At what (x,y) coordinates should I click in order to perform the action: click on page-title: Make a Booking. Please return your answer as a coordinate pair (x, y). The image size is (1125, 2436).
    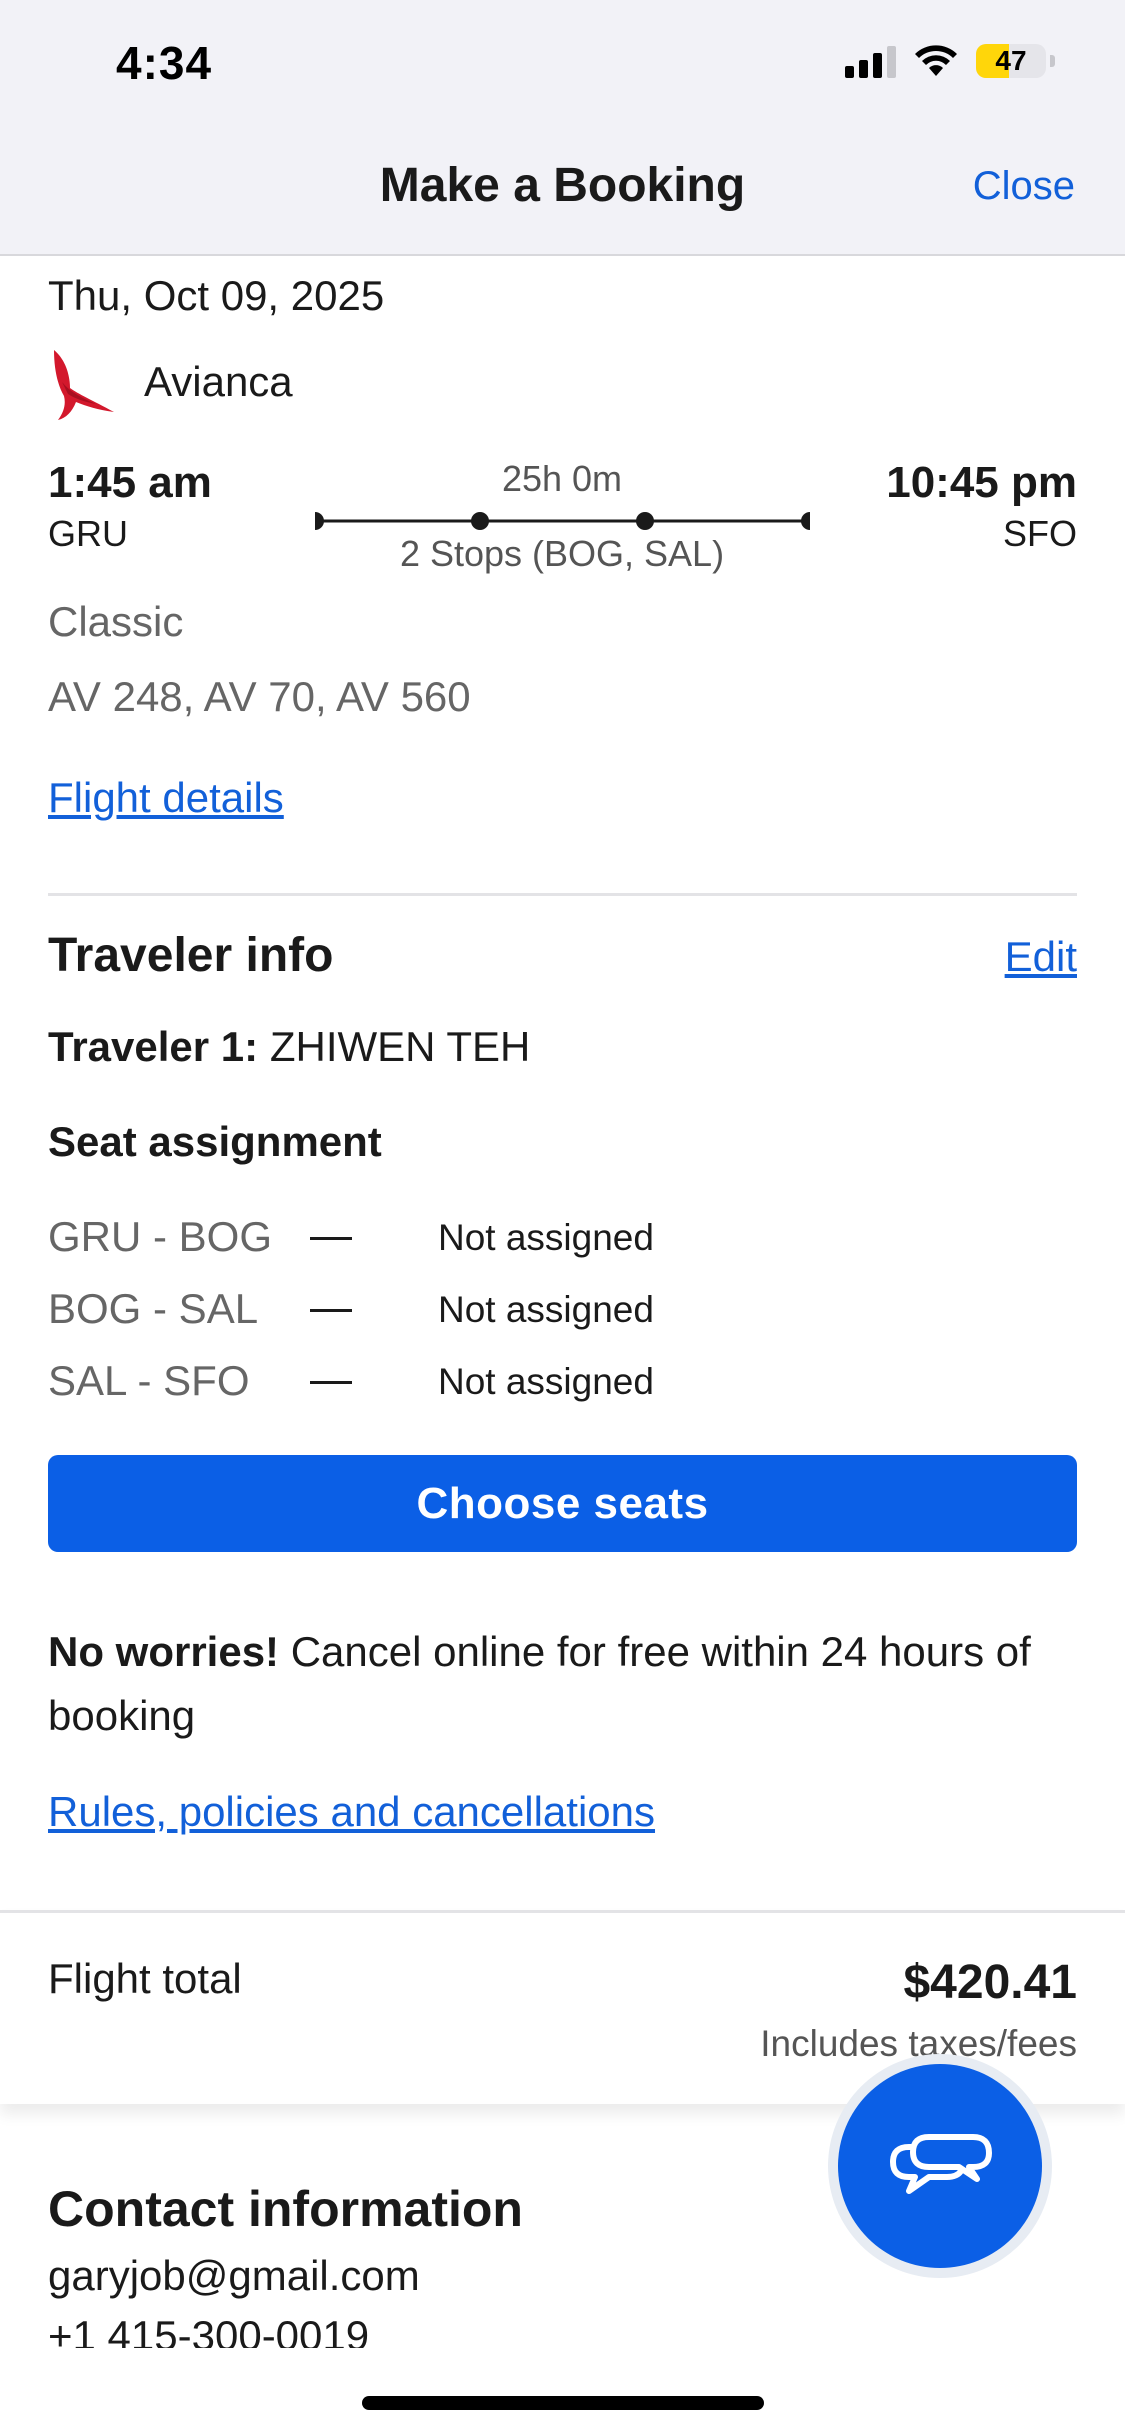
    Looking at the image, I should click on (562, 185).